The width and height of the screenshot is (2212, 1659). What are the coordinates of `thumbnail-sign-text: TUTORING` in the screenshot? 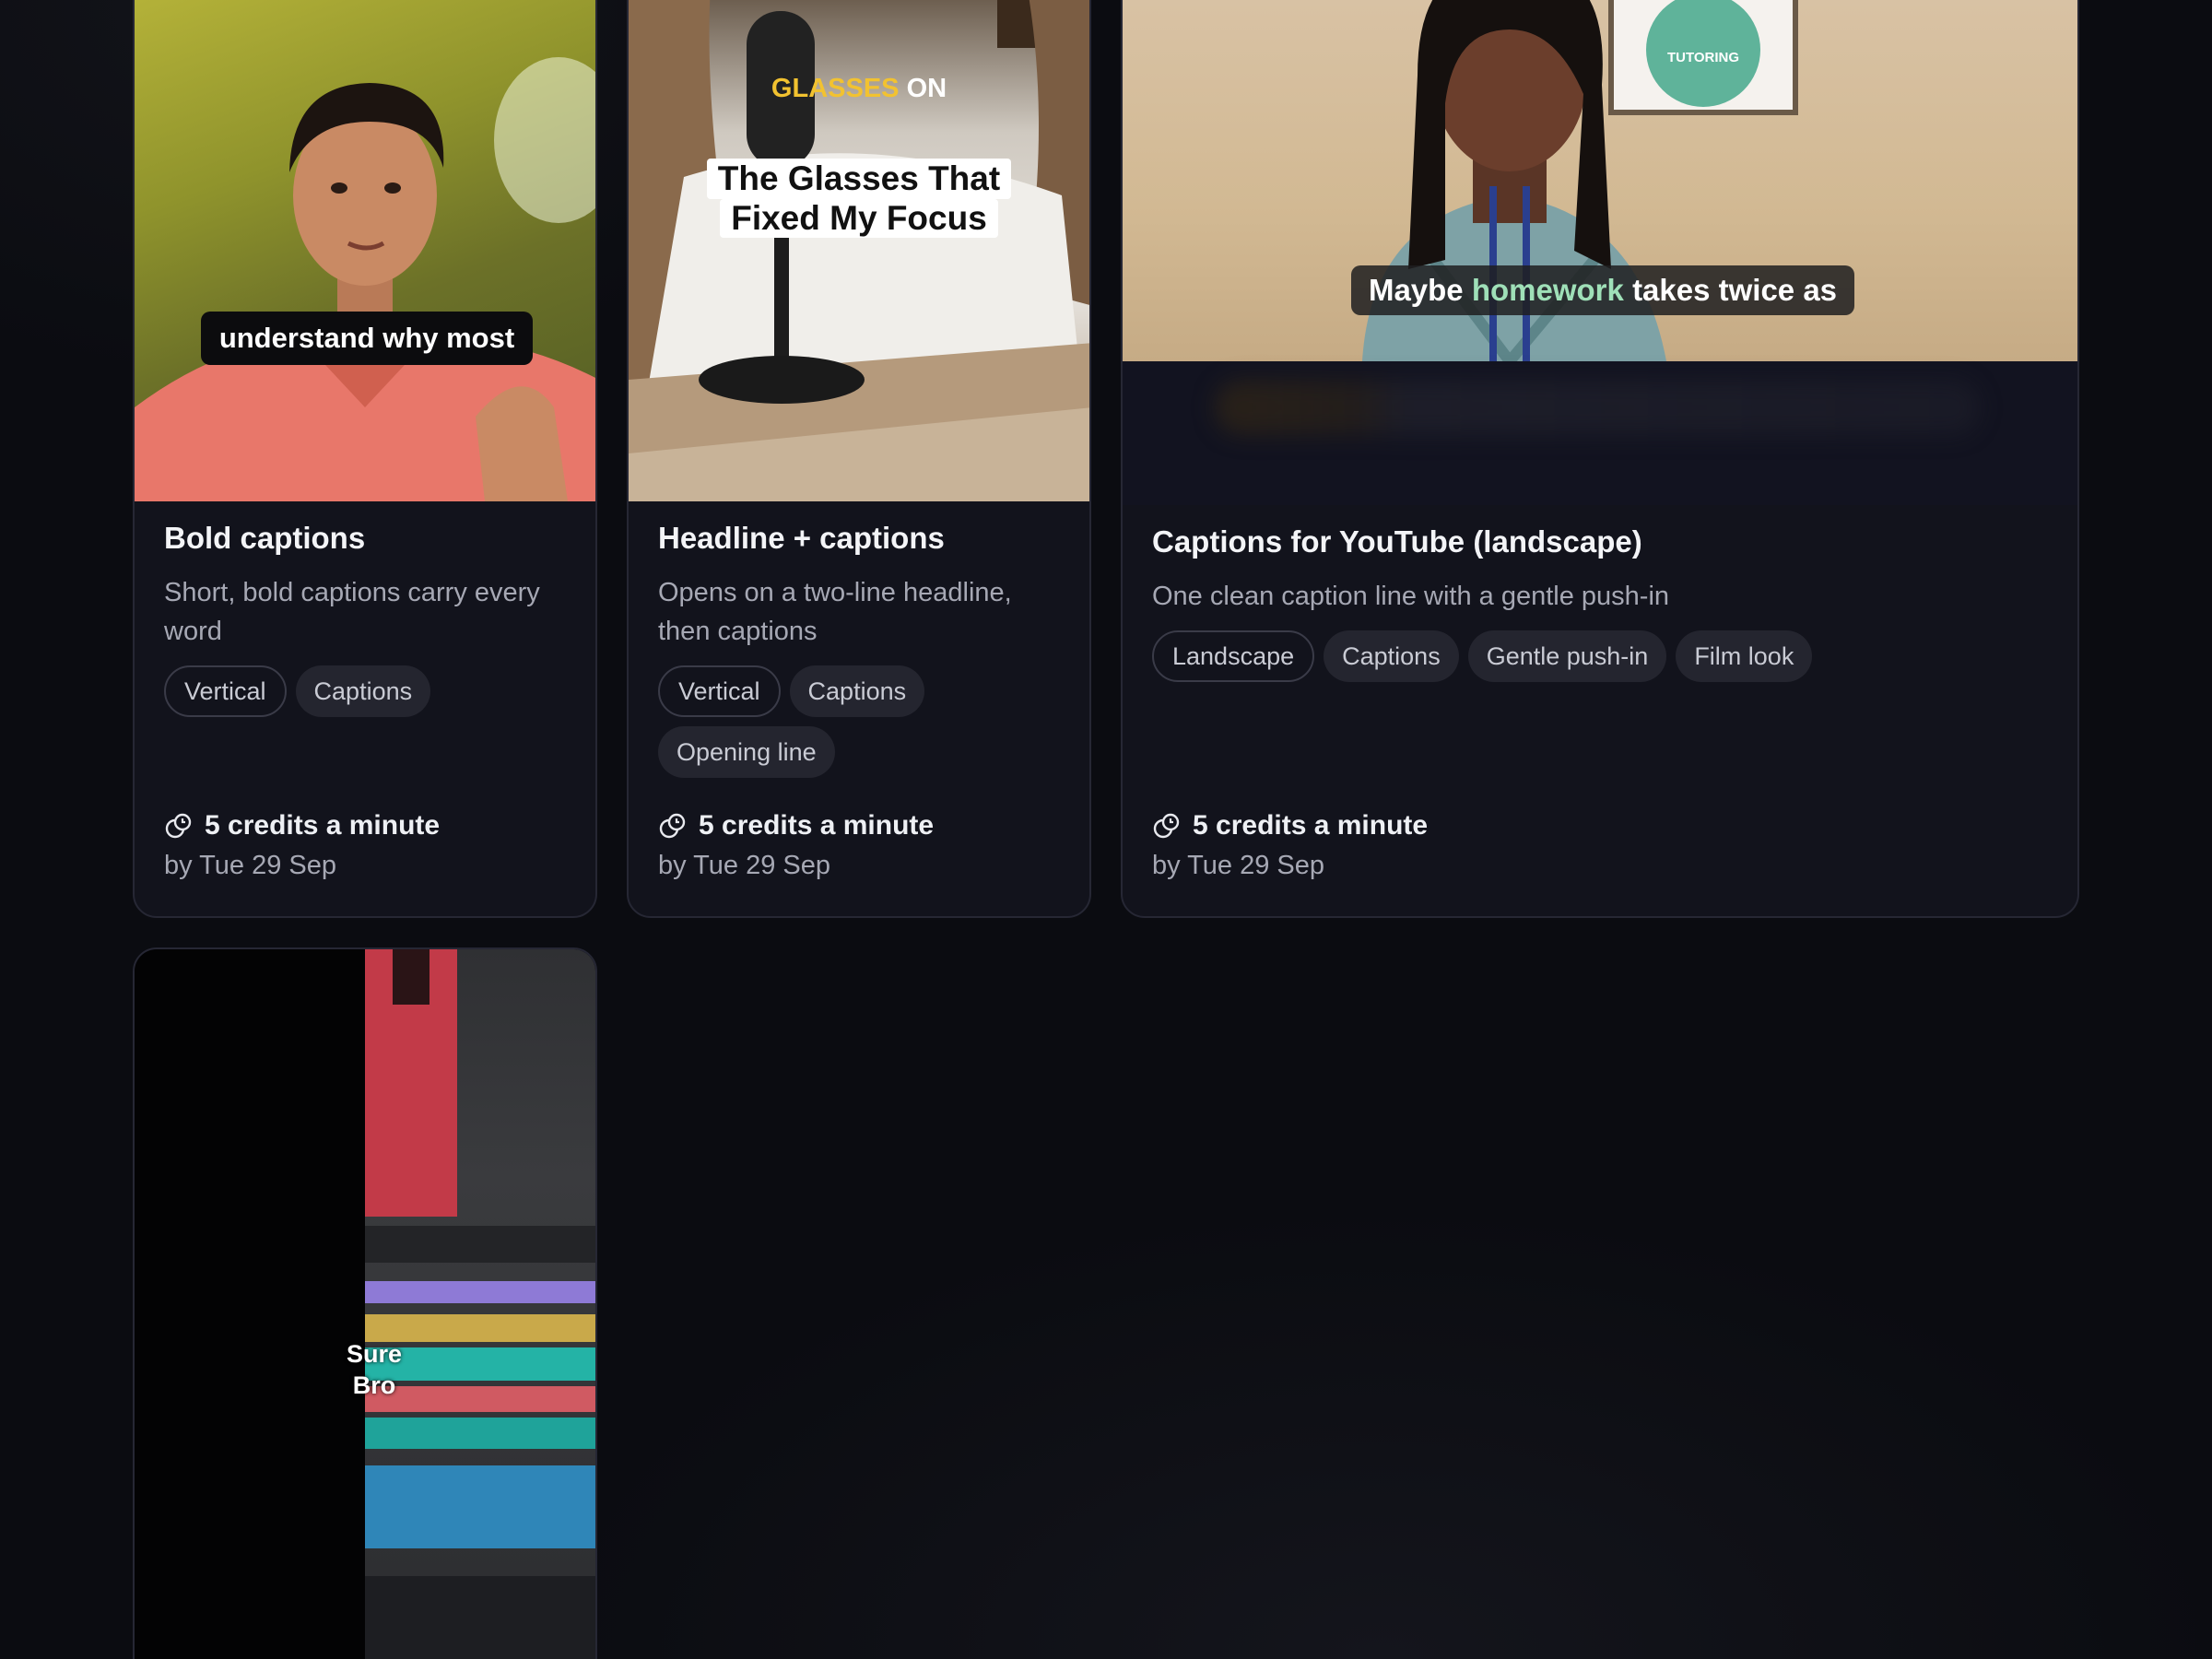 It's located at (1703, 57).